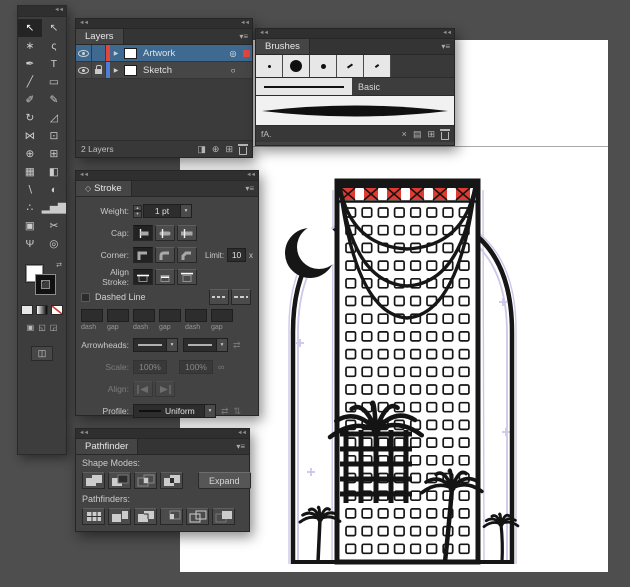 The height and width of the screenshot is (587, 630). What do you see at coordinates (224, 480) in the screenshot?
I see `expand-button: Expand` at bounding box center [224, 480].